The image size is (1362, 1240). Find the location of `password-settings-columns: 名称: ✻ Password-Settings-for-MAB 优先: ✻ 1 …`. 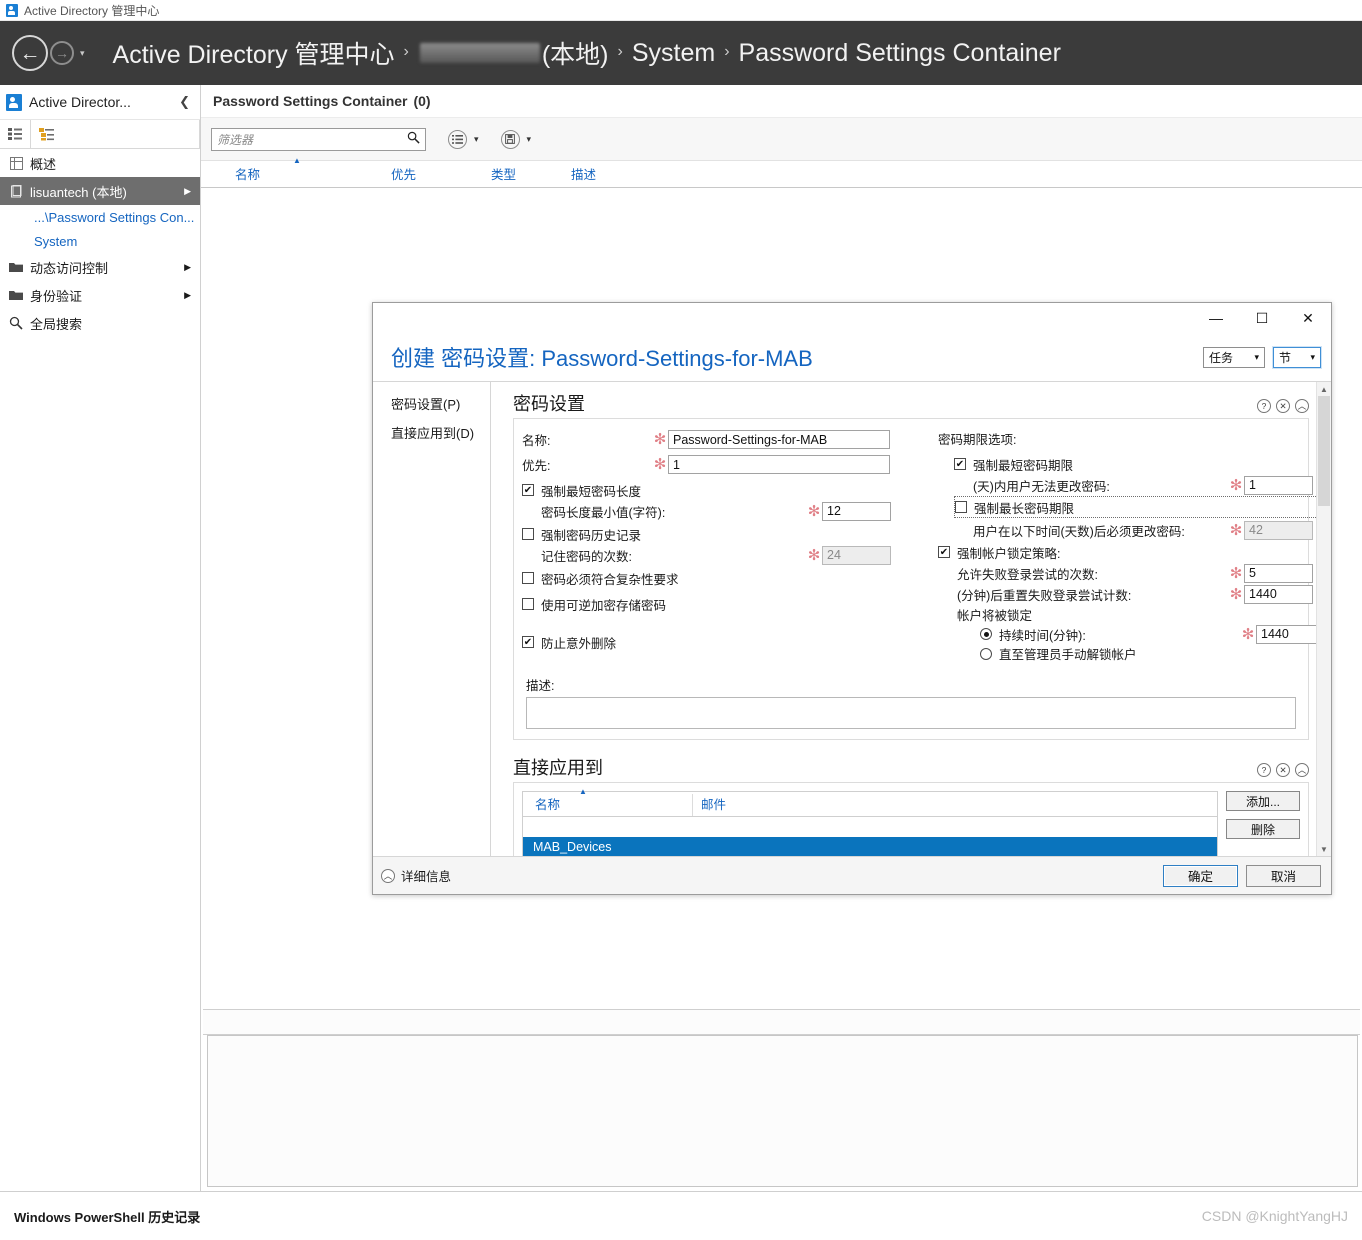

password-settings-columns: 名称: ✻ Password-Settings-for-MAB 优先: ✻ 1 … is located at coordinates (922, 544).